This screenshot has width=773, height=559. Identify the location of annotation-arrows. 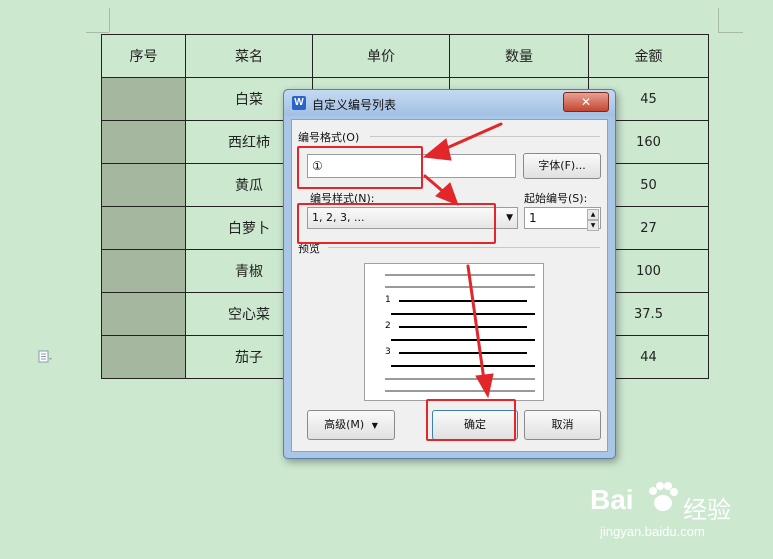
(462, 260).